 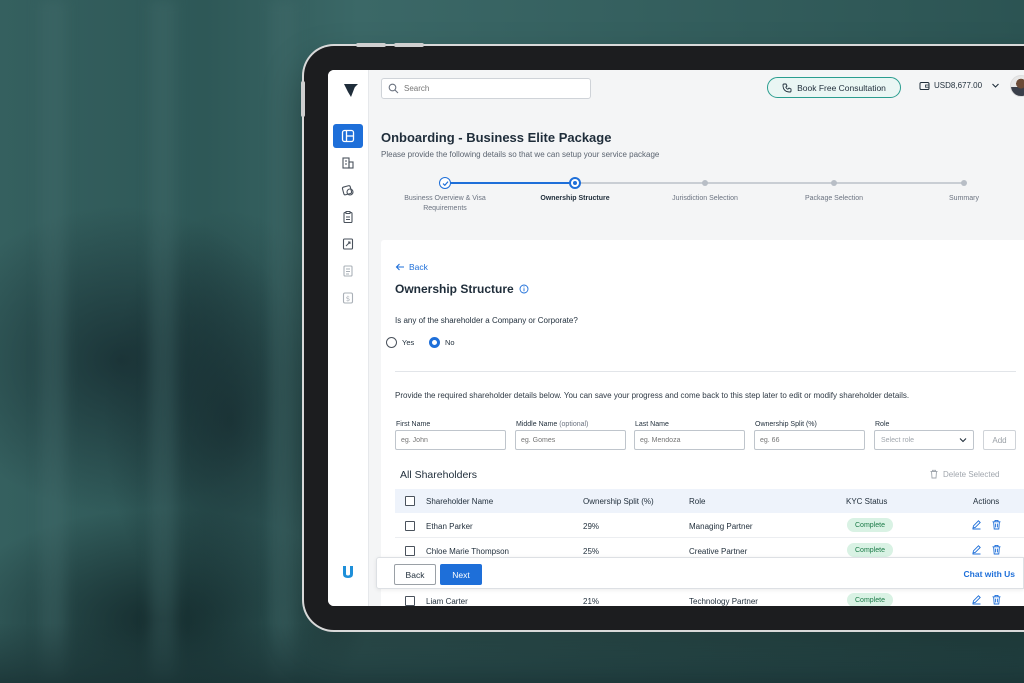 I want to click on divider, so click(x=705, y=371).